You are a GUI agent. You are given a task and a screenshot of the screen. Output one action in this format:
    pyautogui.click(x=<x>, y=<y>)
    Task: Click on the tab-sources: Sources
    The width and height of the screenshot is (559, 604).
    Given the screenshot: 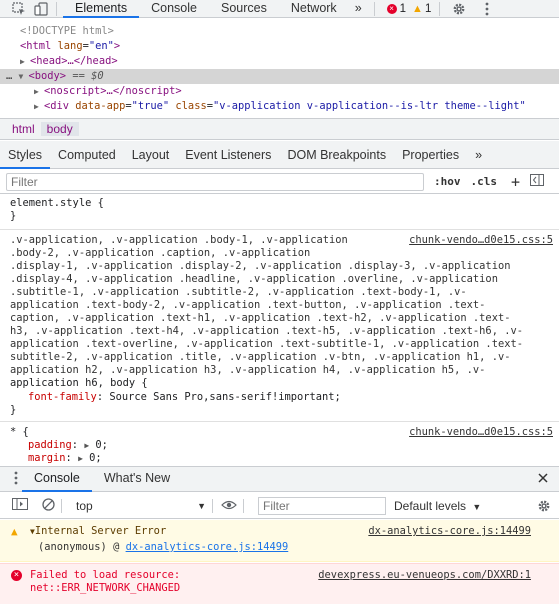 What is the action you would take?
    pyautogui.click(x=244, y=9)
    